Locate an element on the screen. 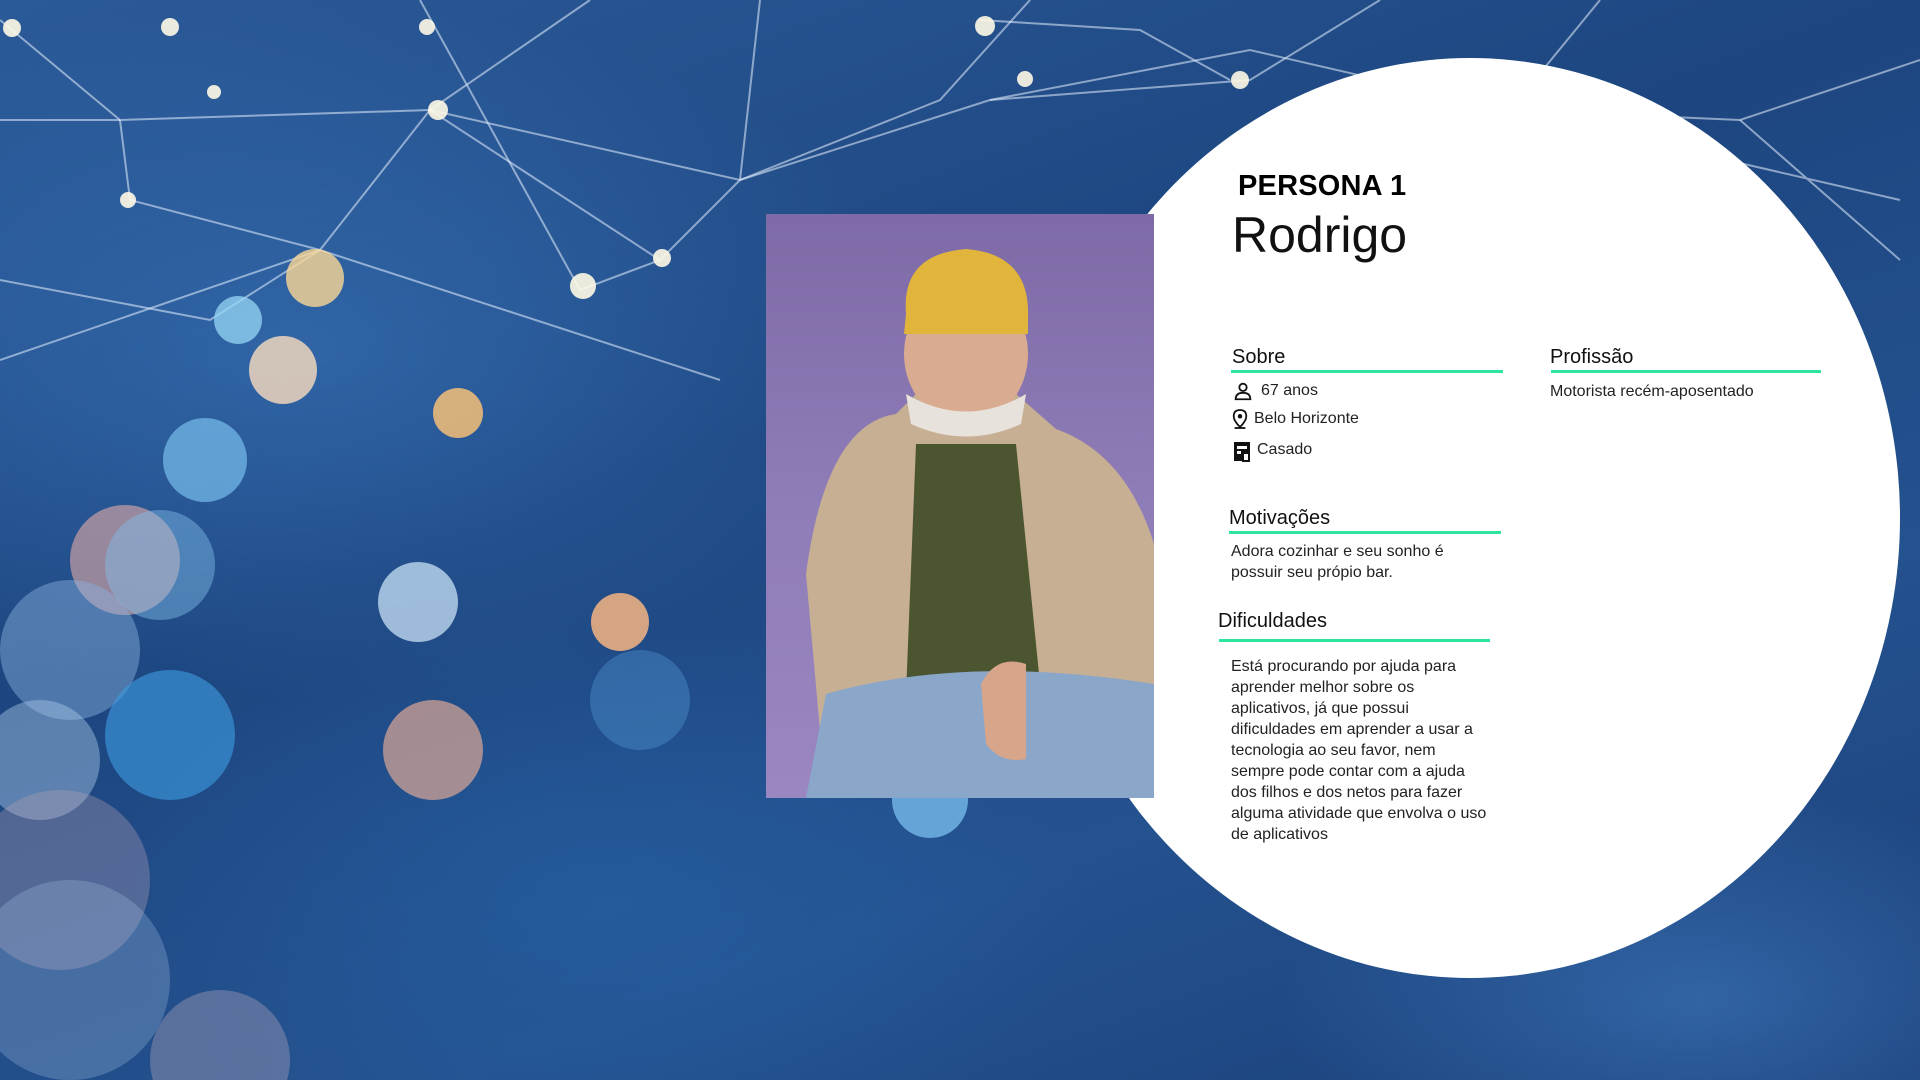 This screenshot has width=1920, height=1080. persona-label: PERSONA 1 is located at coordinates (1322, 186).